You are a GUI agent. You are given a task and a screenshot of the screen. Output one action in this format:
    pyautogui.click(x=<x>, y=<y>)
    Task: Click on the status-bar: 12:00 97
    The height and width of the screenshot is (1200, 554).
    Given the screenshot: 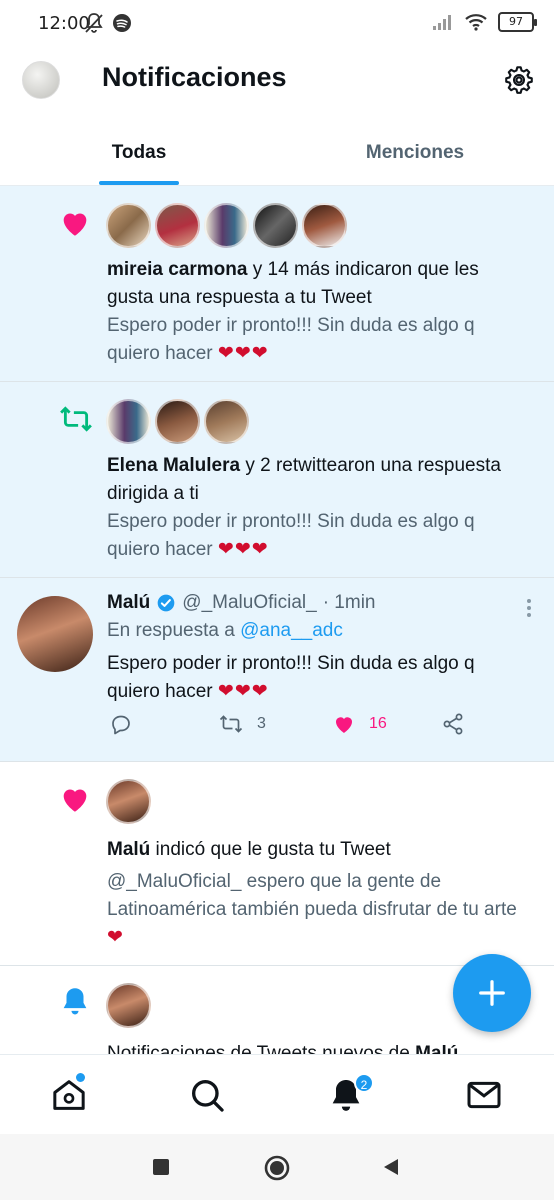 What is the action you would take?
    pyautogui.click(x=277, y=25)
    